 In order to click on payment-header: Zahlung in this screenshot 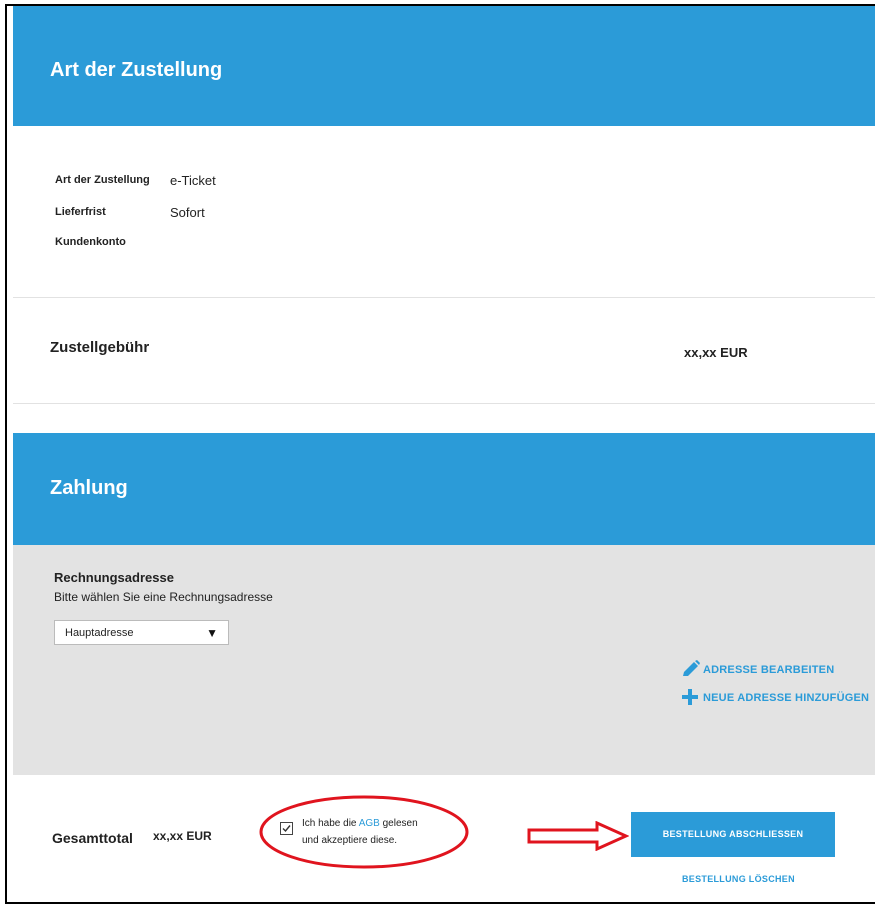, I will do `click(444, 489)`.